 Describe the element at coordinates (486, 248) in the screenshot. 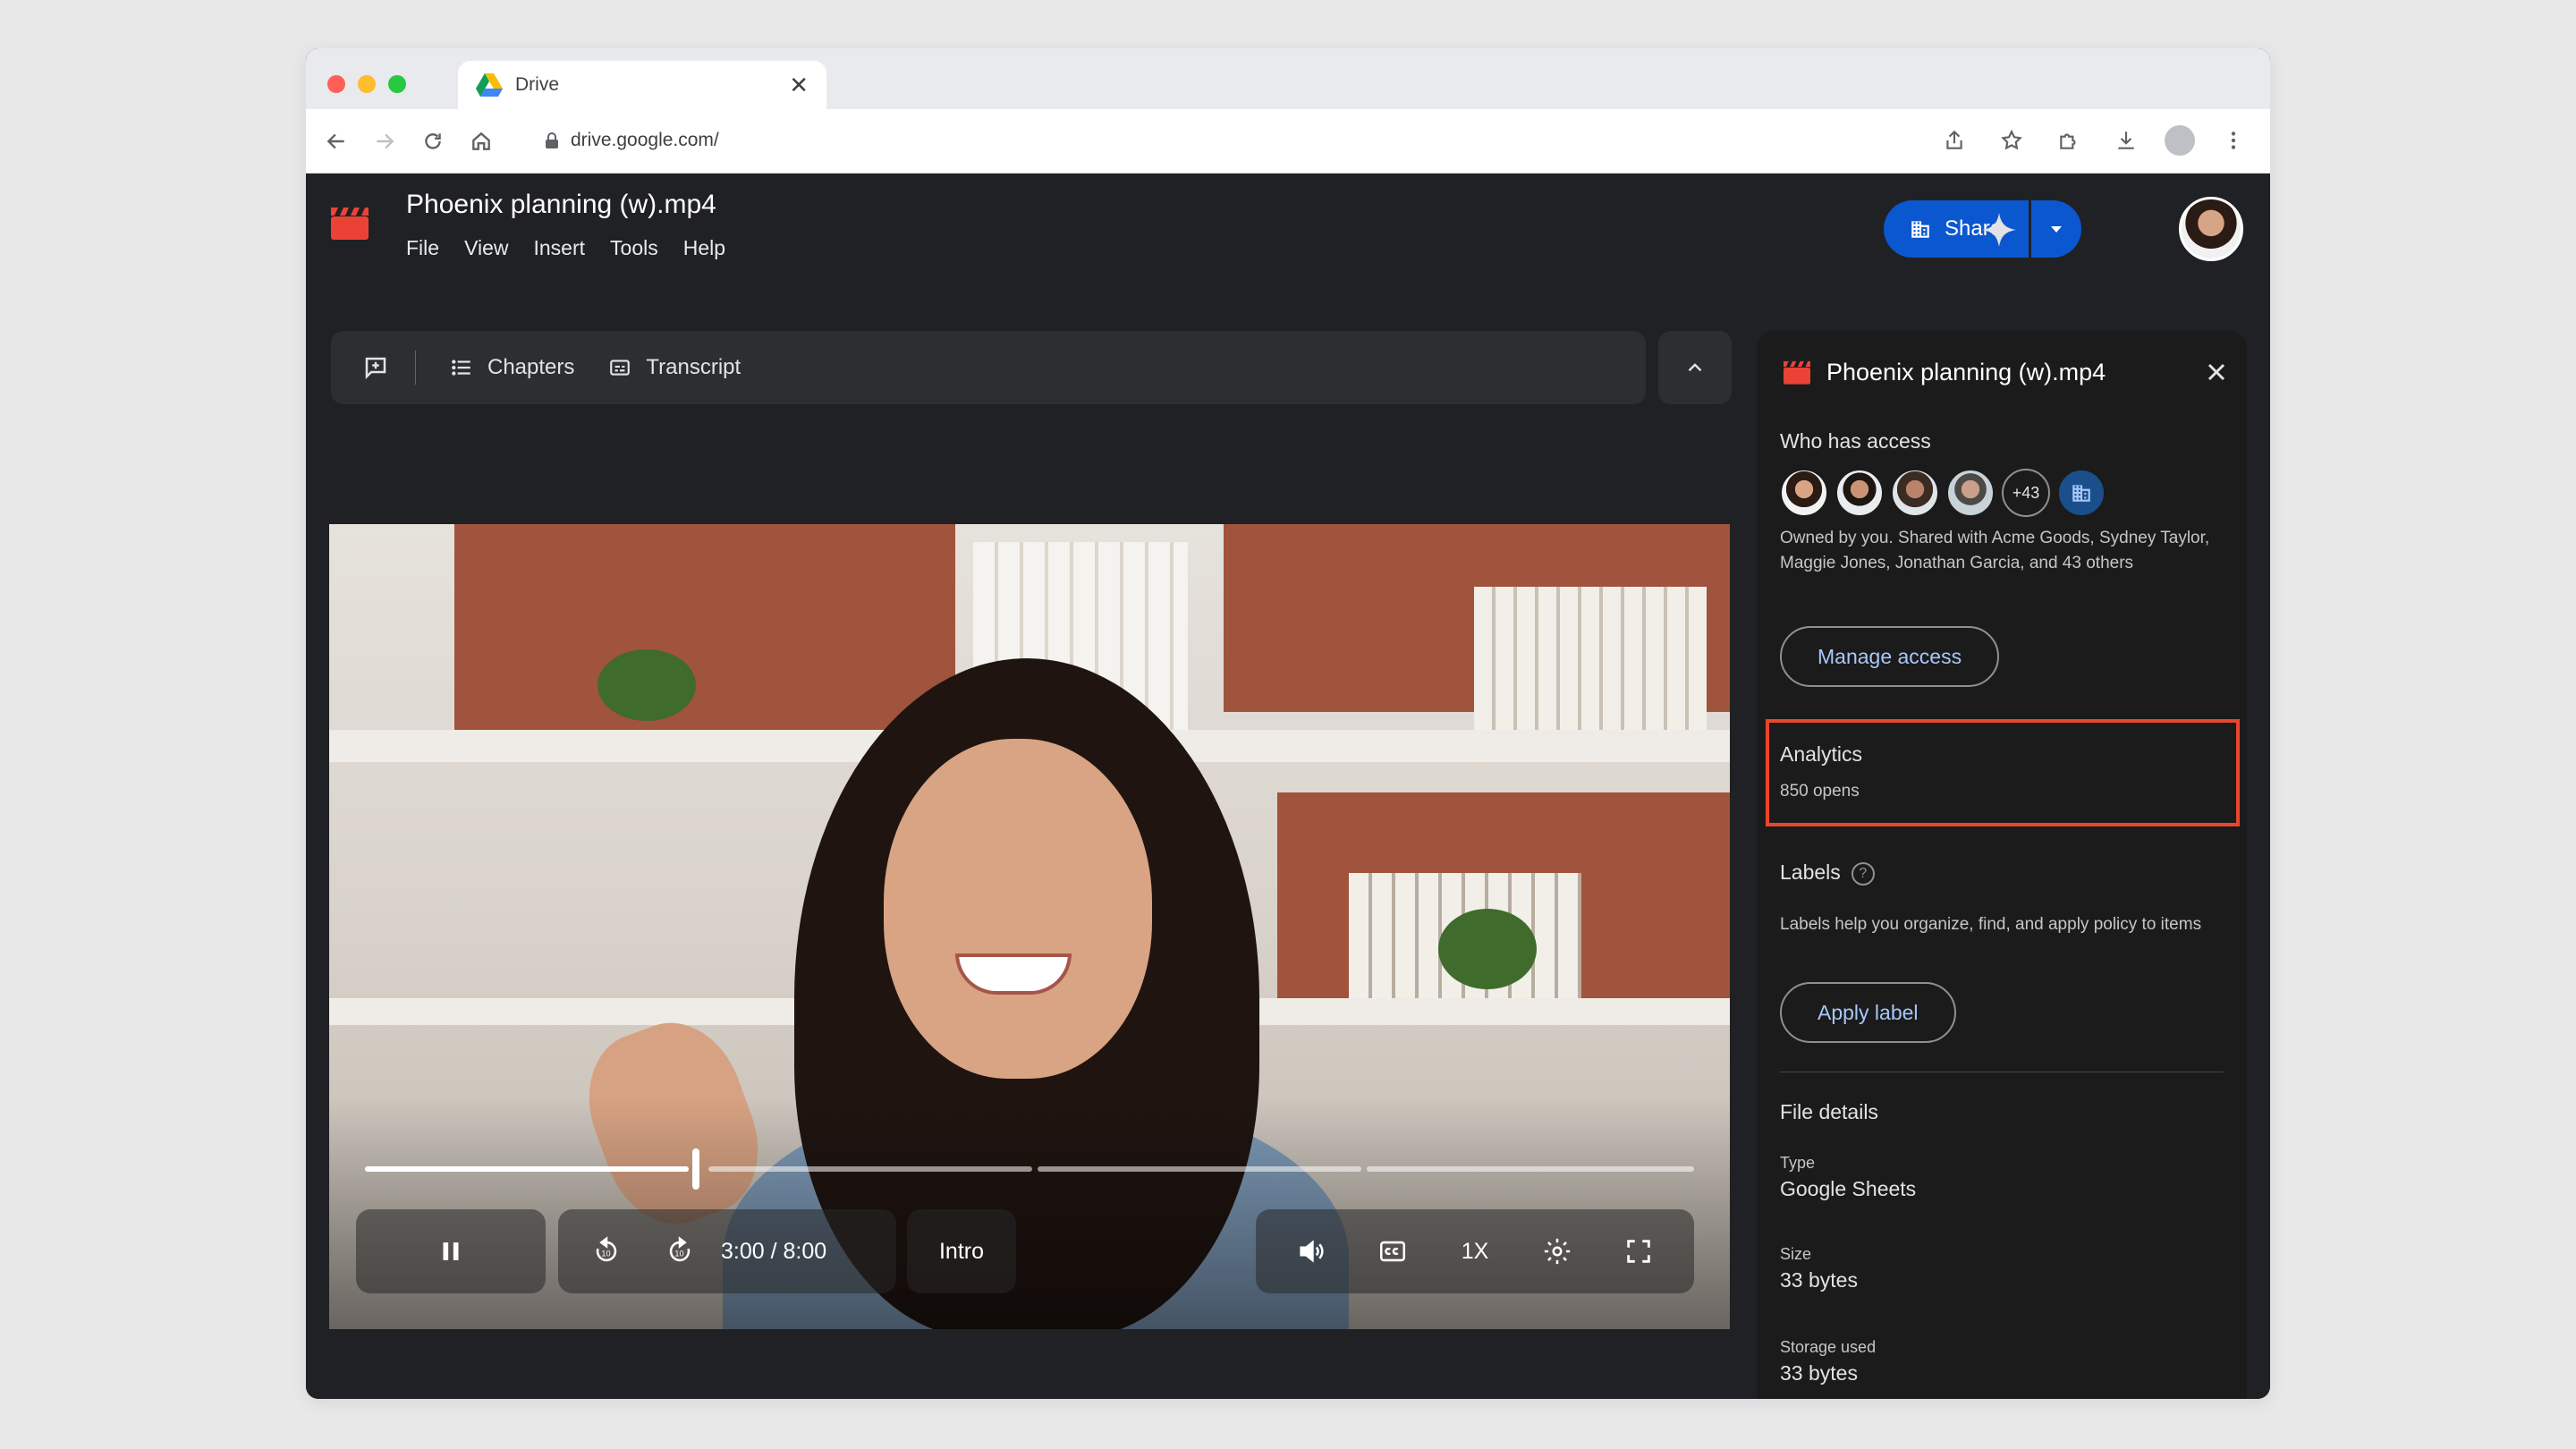

I see `menu-view: View` at that location.